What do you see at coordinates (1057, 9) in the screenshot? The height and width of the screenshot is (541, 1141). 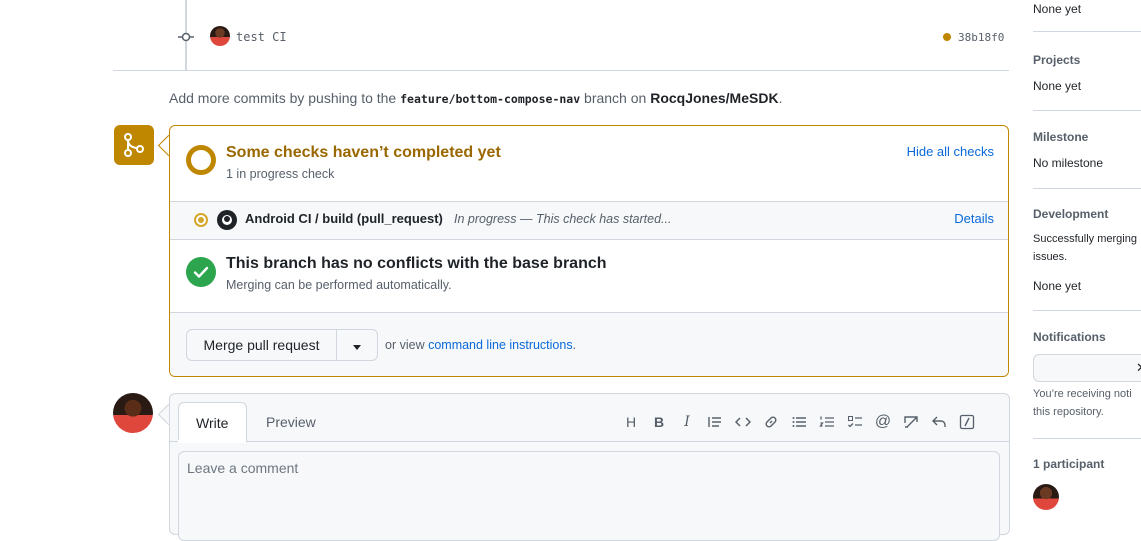 I see `sidebar-top-value: None yet` at bounding box center [1057, 9].